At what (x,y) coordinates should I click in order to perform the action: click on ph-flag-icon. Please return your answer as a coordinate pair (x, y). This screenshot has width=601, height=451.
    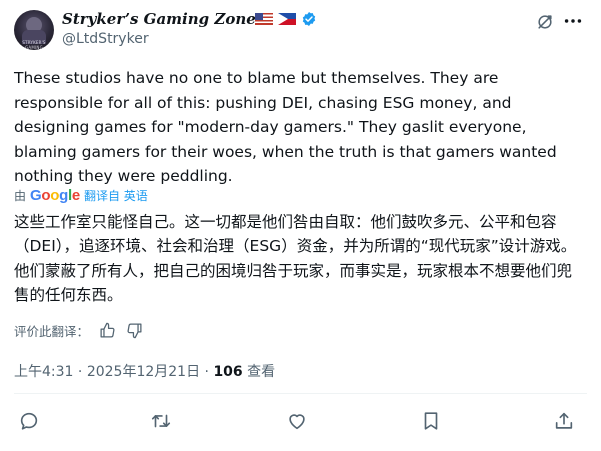
    Looking at the image, I should click on (287, 19).